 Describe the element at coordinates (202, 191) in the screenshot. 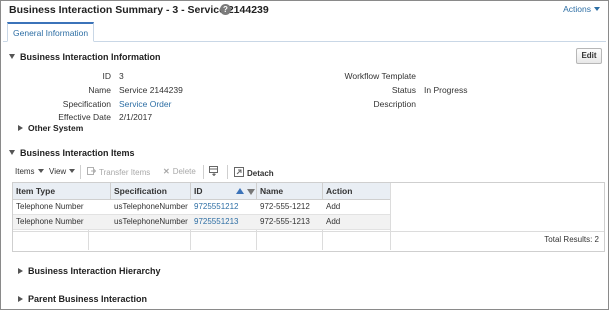

I see `table-header: Item Type Specification ID Name Action` at that location.